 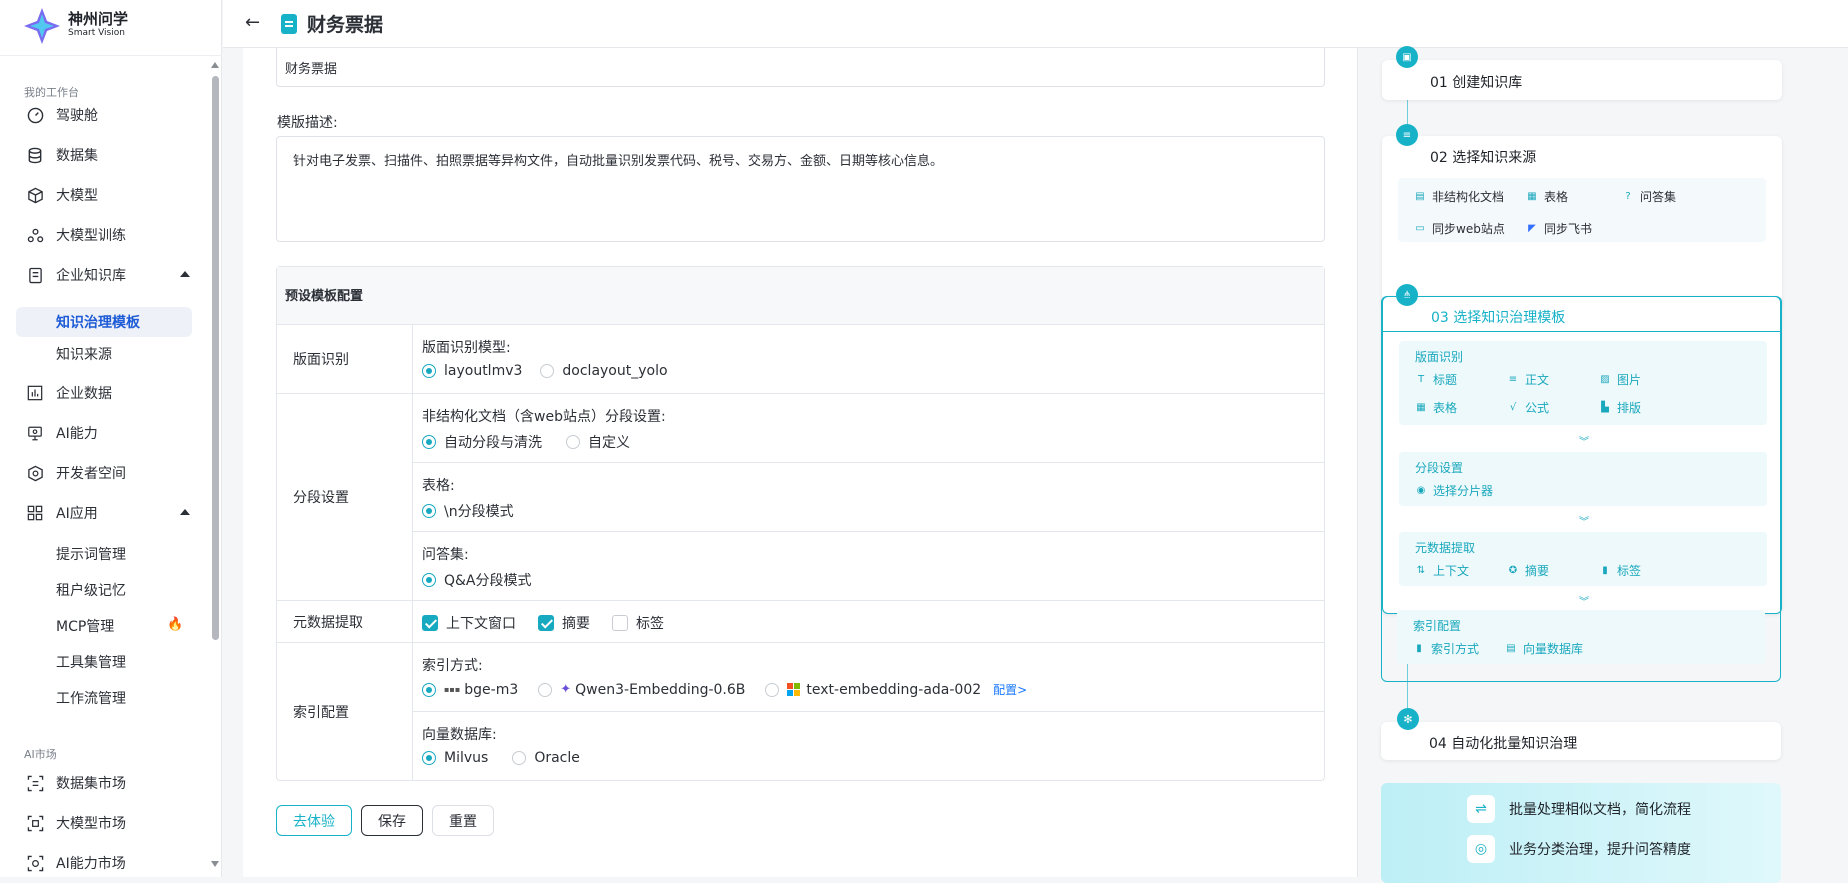 What do you see at coordinates (1582, 331) in the screenshot?
I see `divider` at bounding box center [1582, 331].